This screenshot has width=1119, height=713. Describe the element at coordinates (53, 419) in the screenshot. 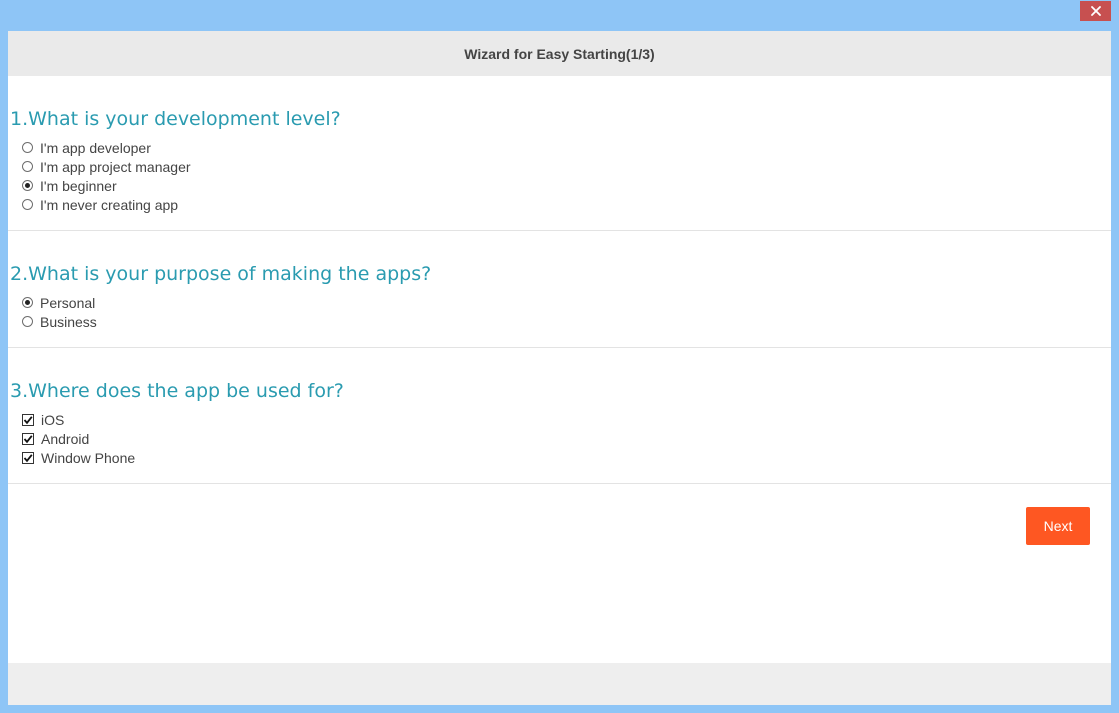

I see `option-label: iOS` at that location.